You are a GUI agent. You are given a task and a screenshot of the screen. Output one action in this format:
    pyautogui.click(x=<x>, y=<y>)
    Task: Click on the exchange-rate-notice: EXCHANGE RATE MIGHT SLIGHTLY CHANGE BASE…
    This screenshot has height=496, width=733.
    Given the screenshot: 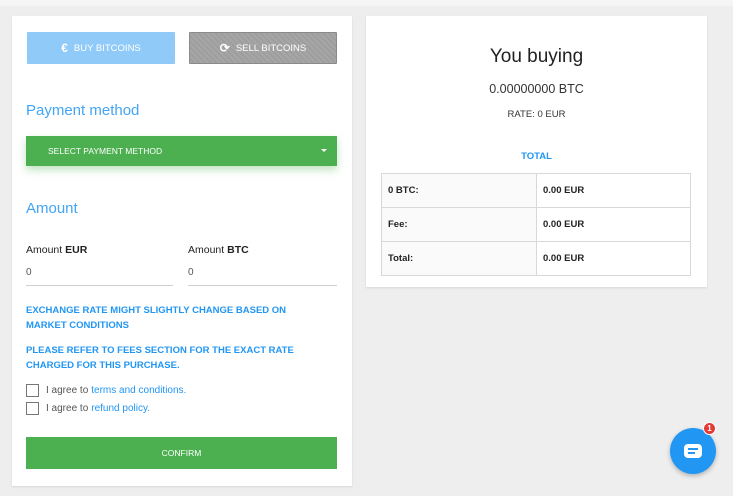 What is the action you would take?
    pyautogui.click(x=156, y=318)
    